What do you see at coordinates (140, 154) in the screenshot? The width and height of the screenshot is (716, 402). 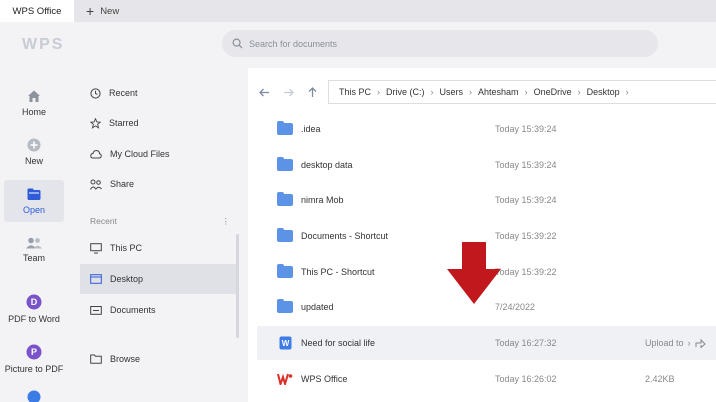 I see `folder-item-label: My Cloud Files` at bounding box center [140, 154].